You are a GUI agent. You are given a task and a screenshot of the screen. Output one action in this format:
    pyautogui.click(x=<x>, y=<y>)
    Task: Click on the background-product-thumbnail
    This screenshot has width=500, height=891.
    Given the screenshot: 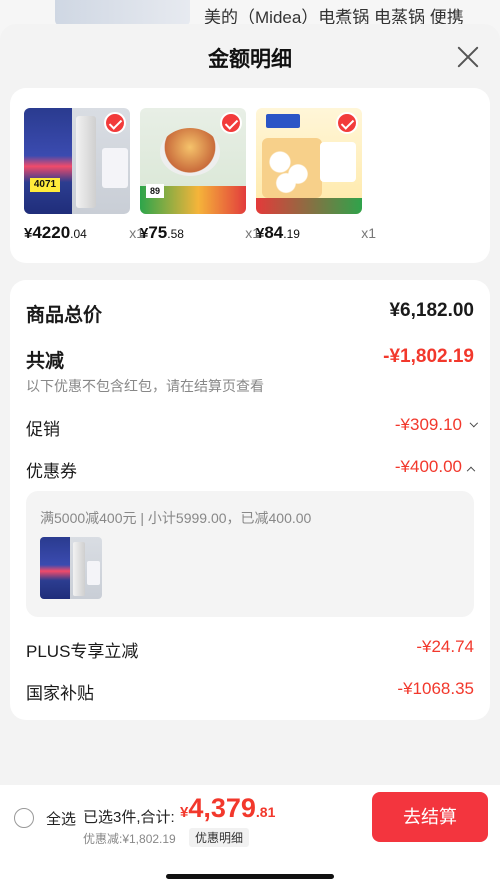 What is the action you would take?
    pyautogui.click(x=122, y=13)
    